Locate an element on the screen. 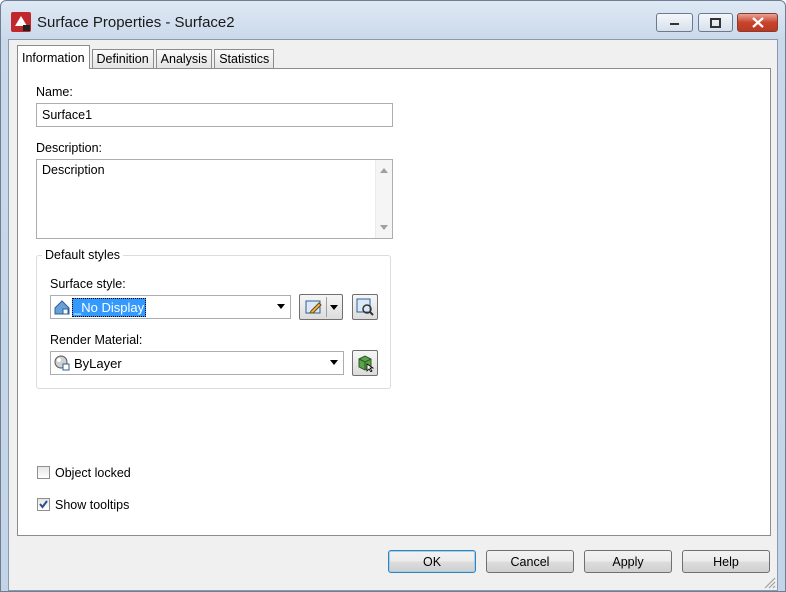 The width and height of the screenshot is (786, 592). help-button: Help is located at coordinates (726, 561).